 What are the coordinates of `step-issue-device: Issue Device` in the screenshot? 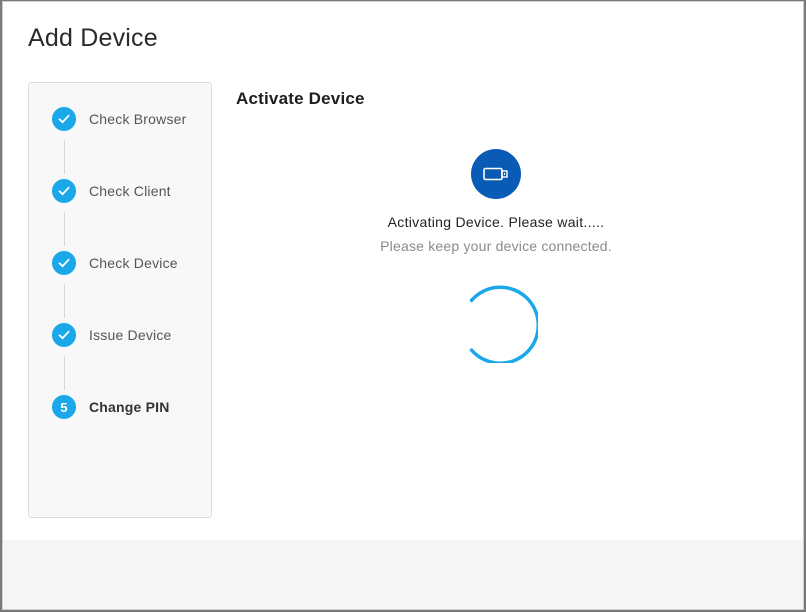 It's located at (112, 335).